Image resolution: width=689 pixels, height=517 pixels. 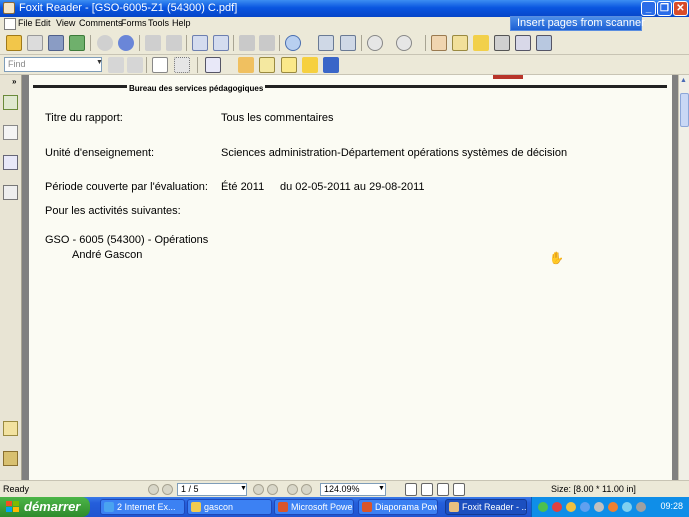 I want to click on forward-icon, so click(x=174, y=43).